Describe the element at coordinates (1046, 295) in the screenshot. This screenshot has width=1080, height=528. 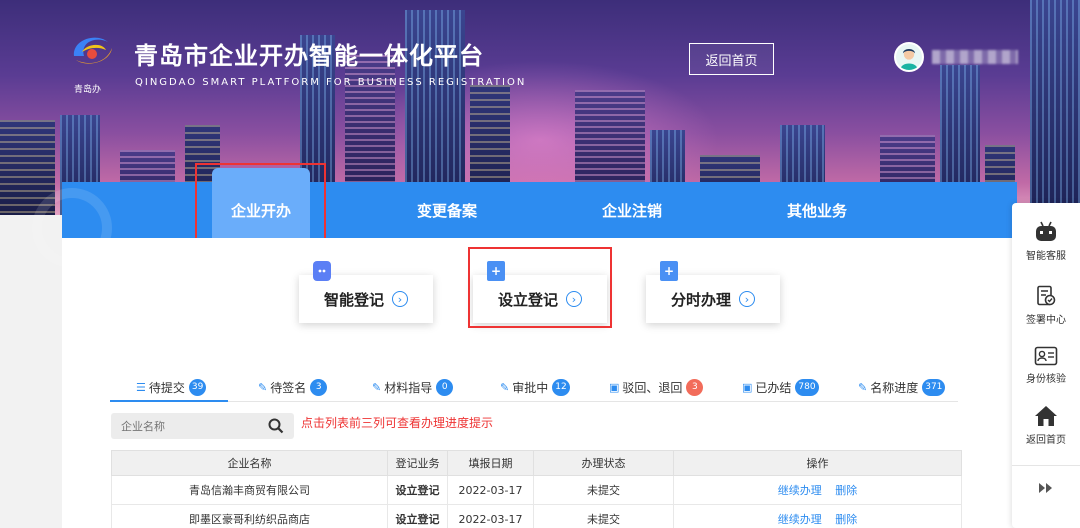
I see `sign-doc-icon` at that location.